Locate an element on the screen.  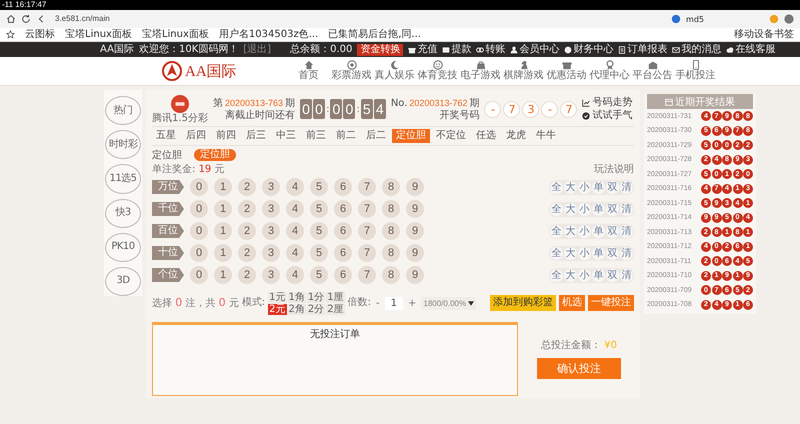
medal-icon is located at coordinates (609, 65).